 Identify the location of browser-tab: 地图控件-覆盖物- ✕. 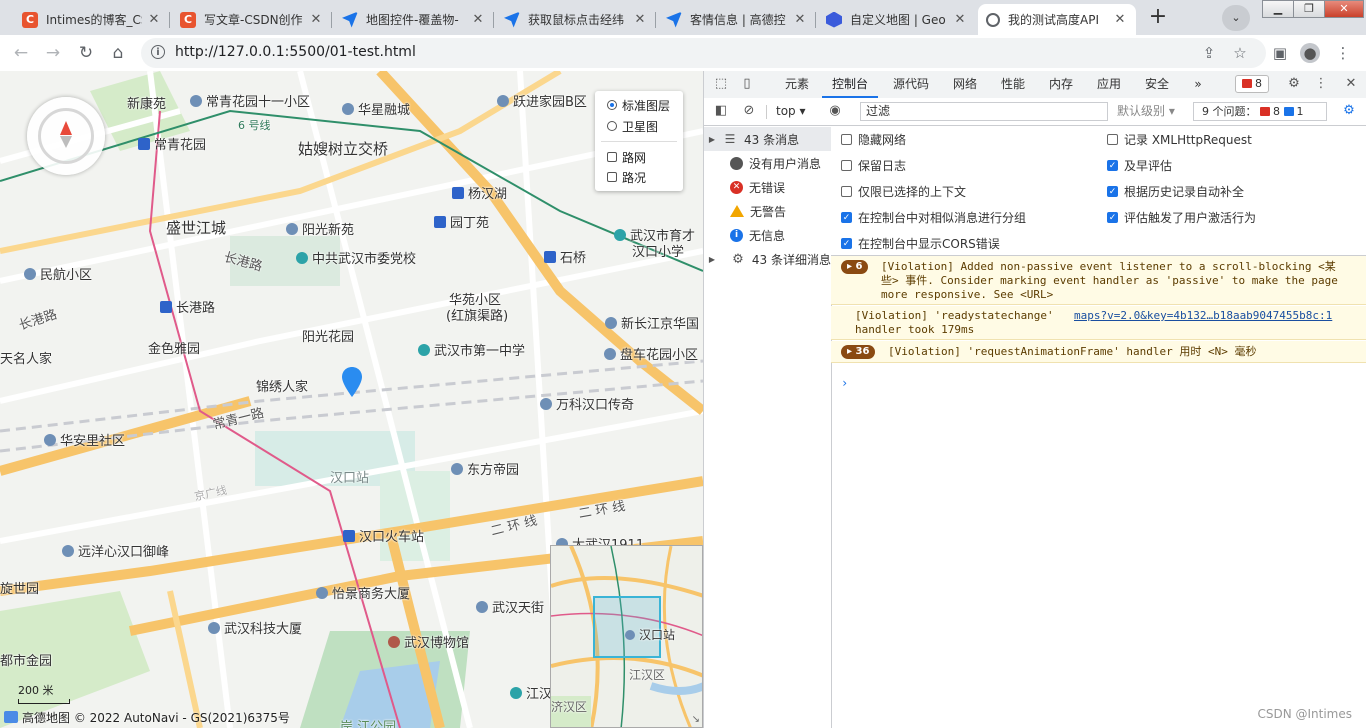
(414, 19).